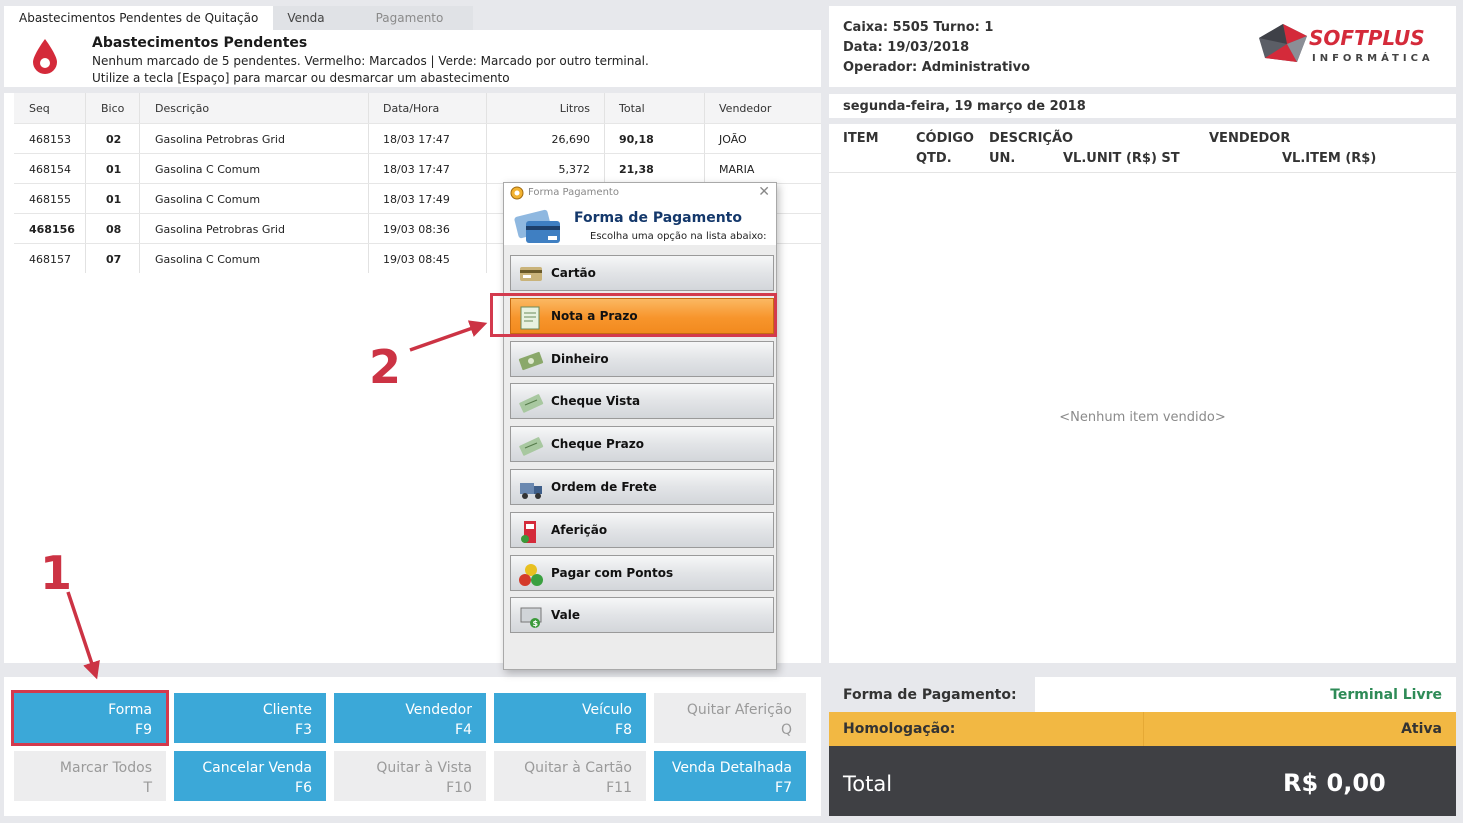 Image resolution: width=1463 pixels, height=823 pixels. What do you see at coordinates (83, 635) in the screenshot?
I see `arrow-to-forma-button` at bounding box center [83, 635].